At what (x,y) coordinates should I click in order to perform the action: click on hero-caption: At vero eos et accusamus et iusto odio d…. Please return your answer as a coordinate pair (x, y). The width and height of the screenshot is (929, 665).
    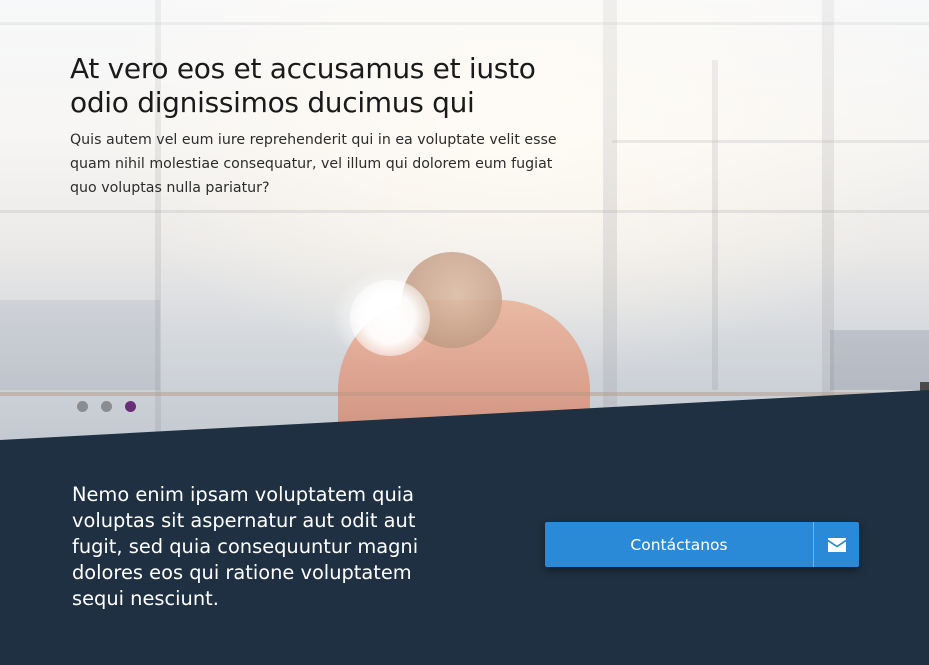
    Looking at the image, I should click on (330, 126).